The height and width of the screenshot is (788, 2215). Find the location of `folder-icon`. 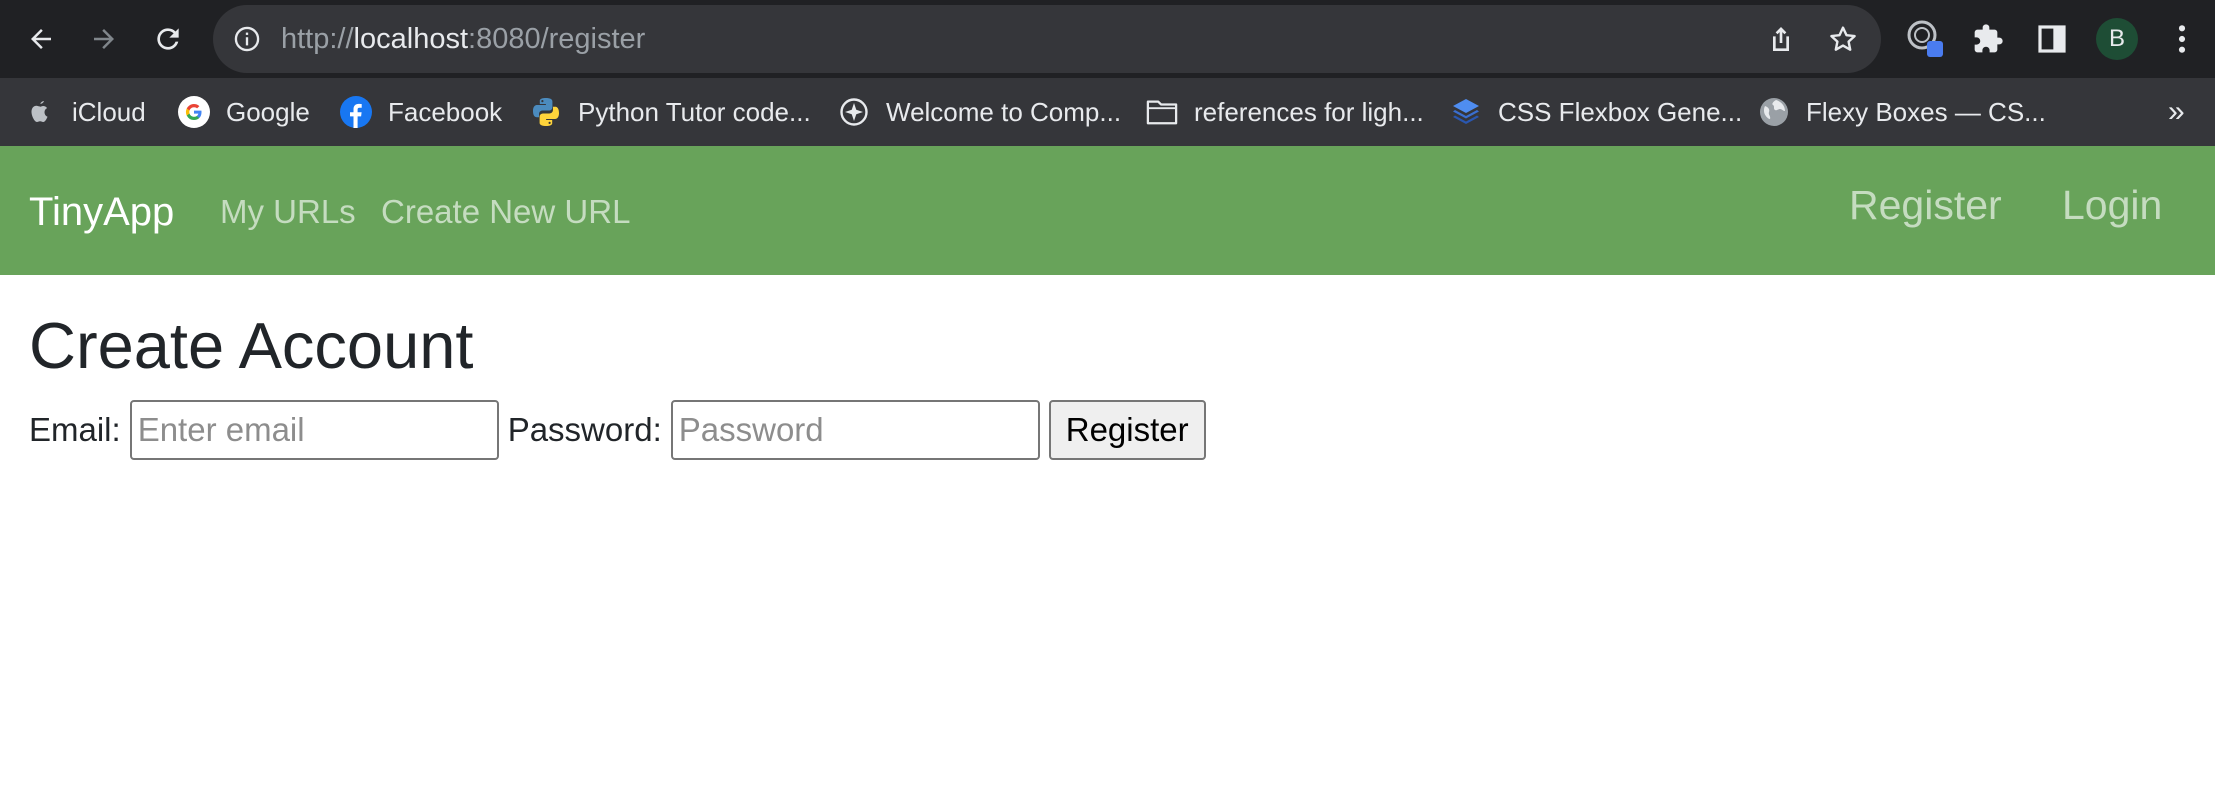

folder-icon is located at coordinates (1162, 112).